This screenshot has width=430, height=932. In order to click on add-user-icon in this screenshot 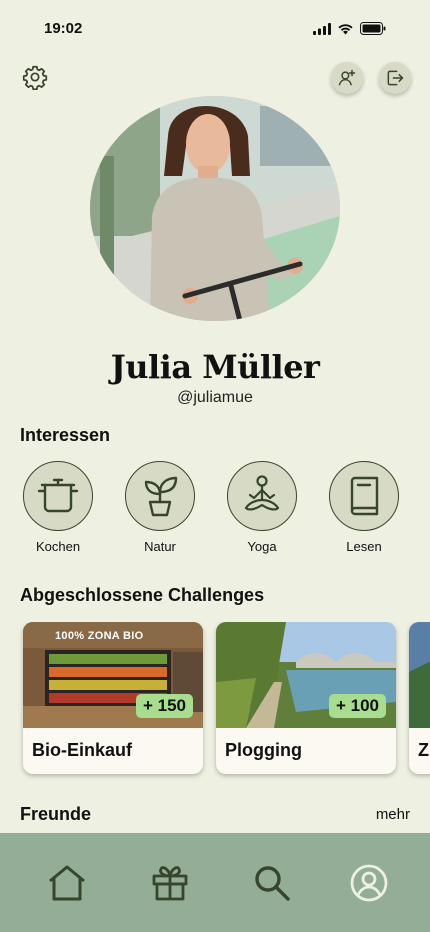, I will do `click(347, 77)`.